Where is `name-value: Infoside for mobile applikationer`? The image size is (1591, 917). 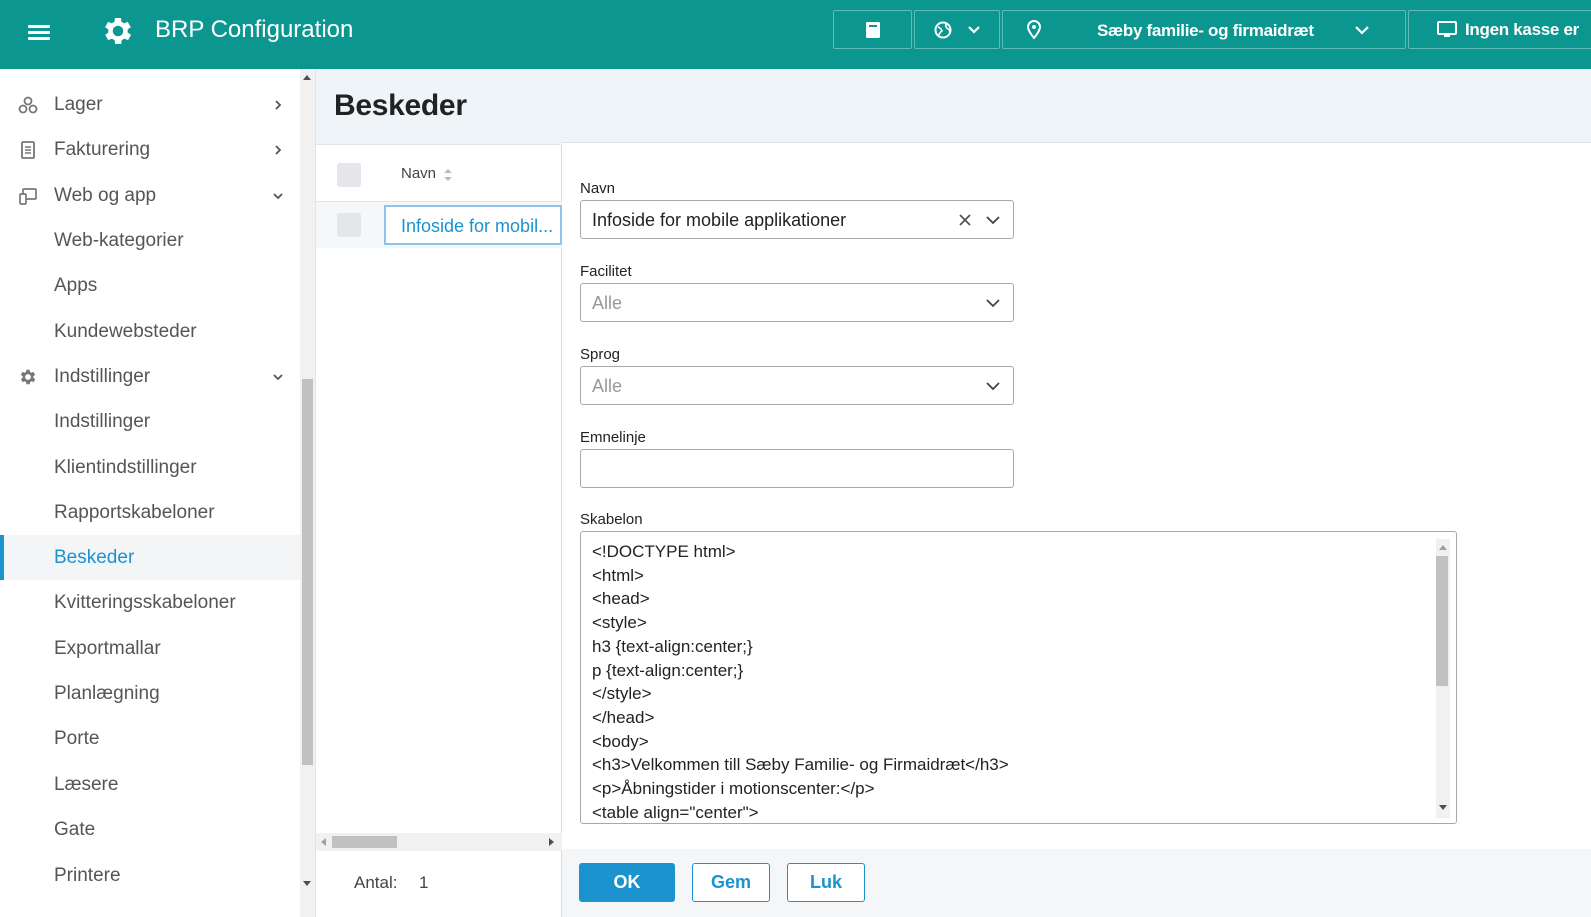 name-value: Infoside for mobile applikationer is located at coordinates (719, 220).